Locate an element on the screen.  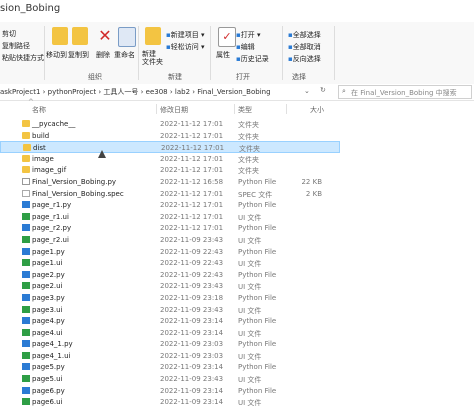
new-folder-button: 新建 文件夹 is located at coordinates (152, 58).